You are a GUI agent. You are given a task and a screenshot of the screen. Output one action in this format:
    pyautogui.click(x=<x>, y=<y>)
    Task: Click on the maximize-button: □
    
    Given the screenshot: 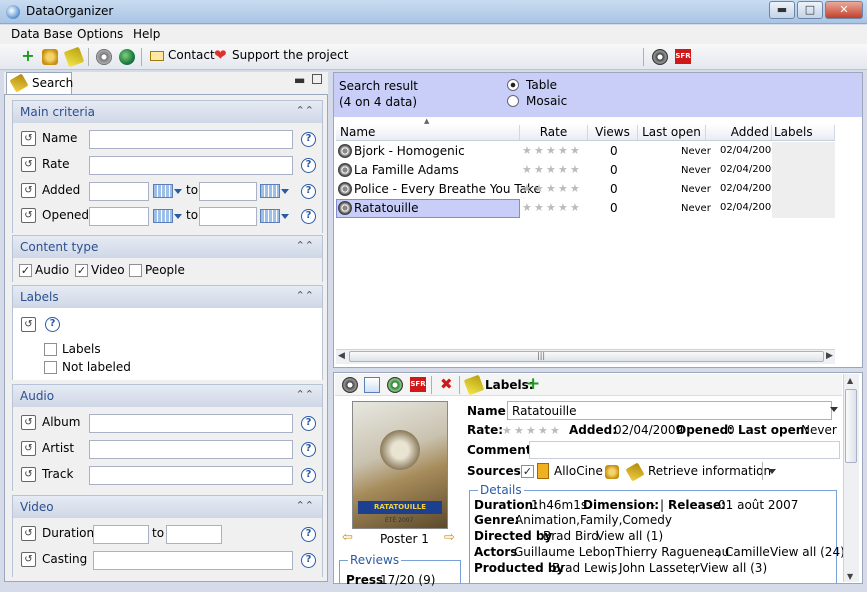 What is the action you would take?
    pyautogui.click(x=810, y=10)
    